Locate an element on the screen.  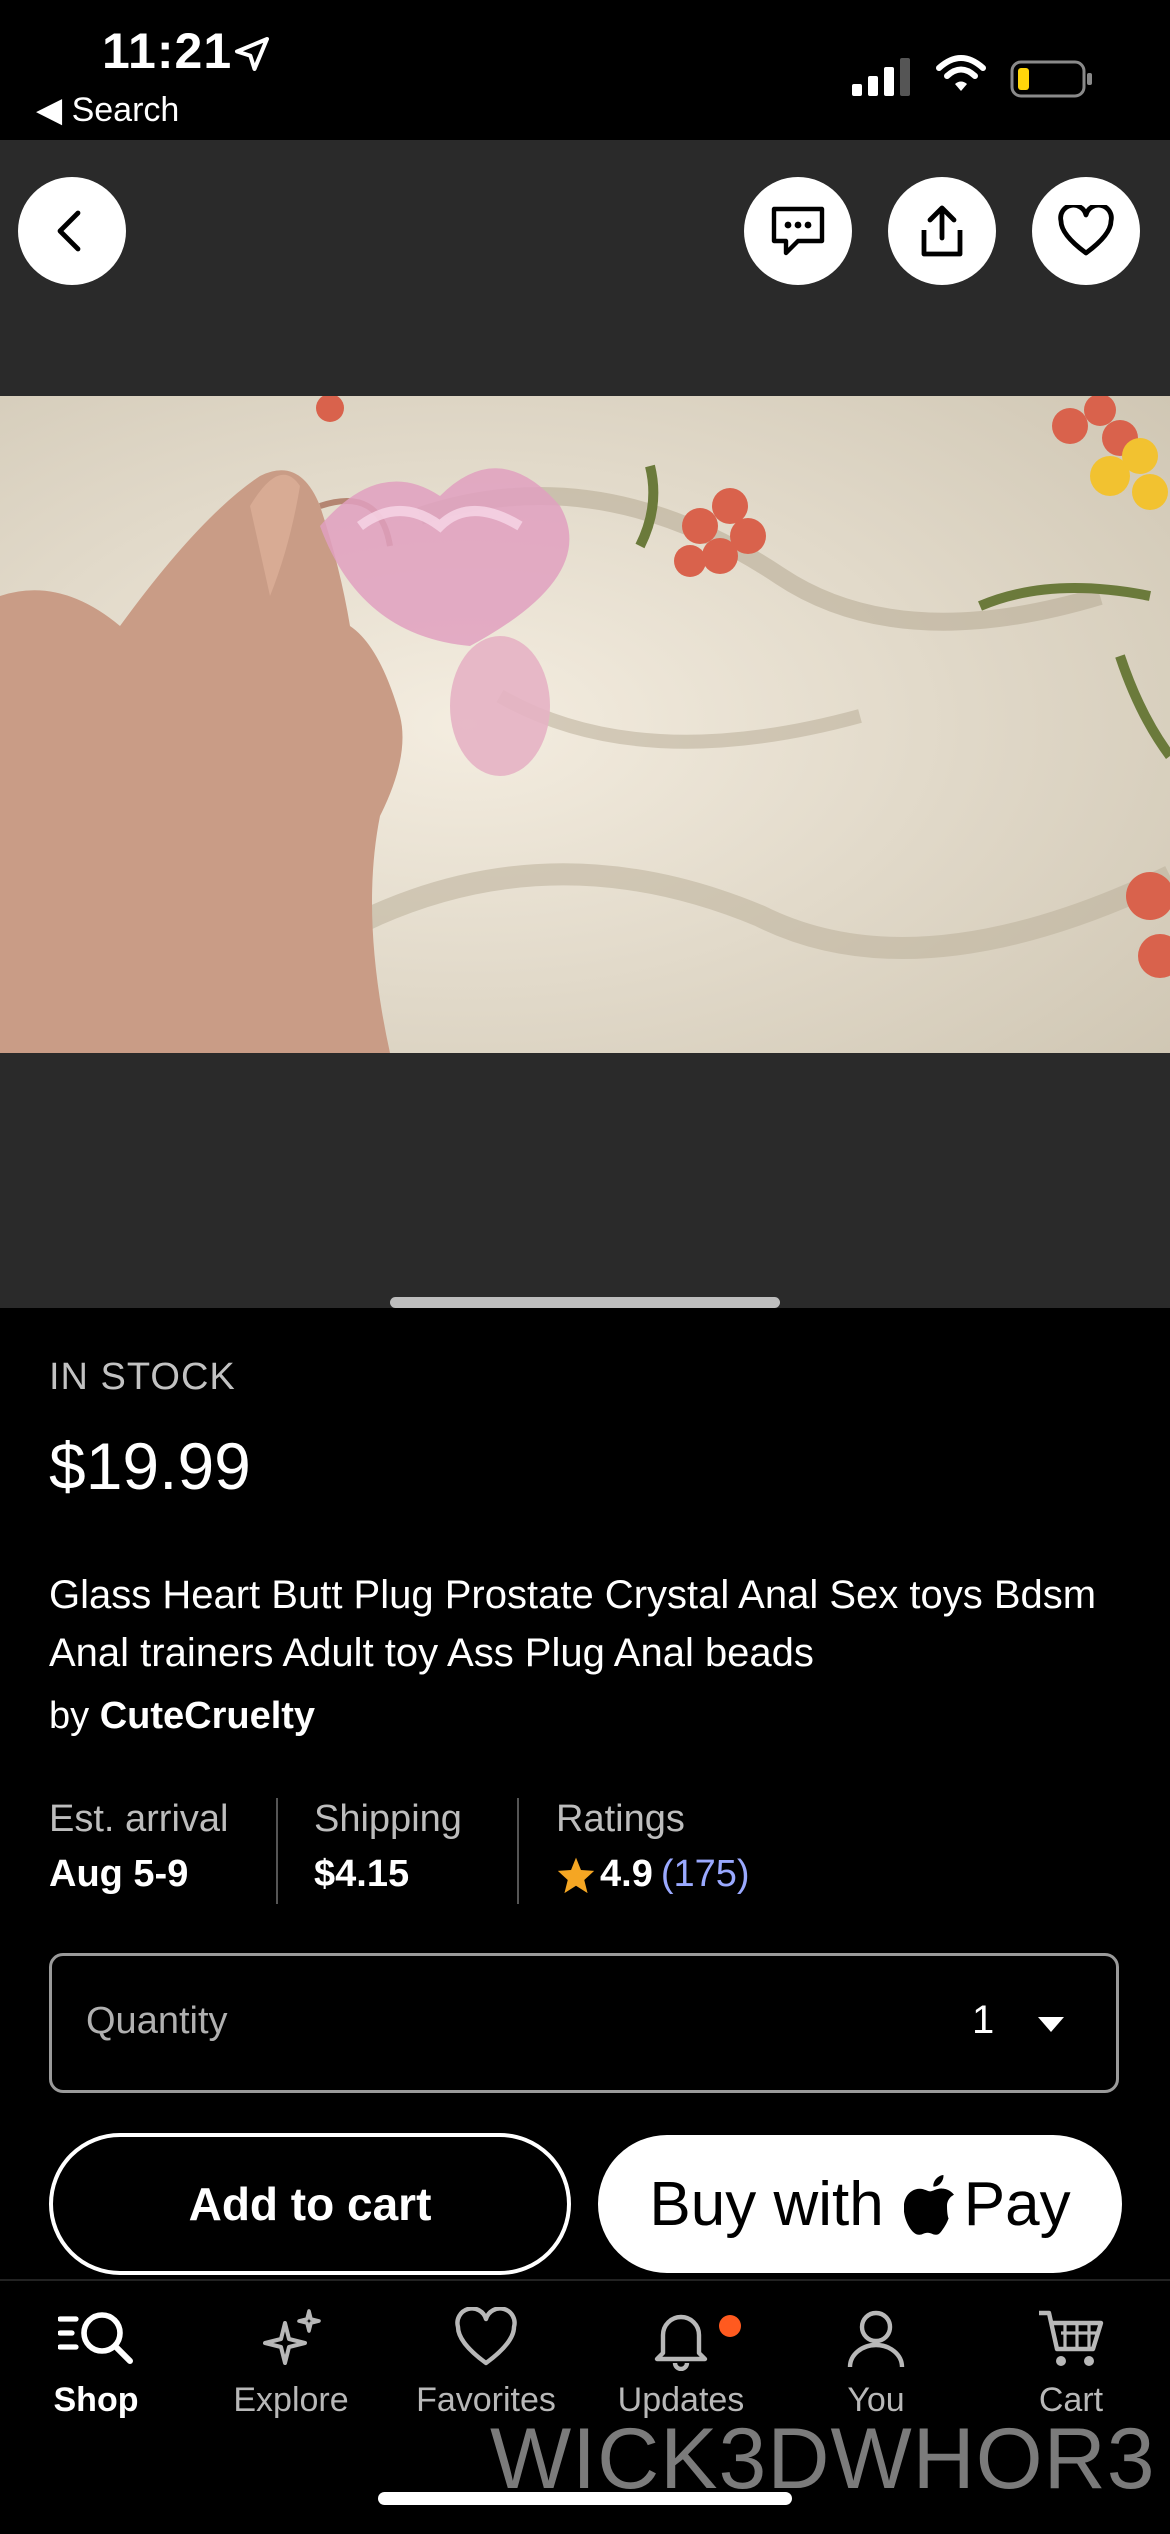
star-icon is located at coordinates (576, 1875).